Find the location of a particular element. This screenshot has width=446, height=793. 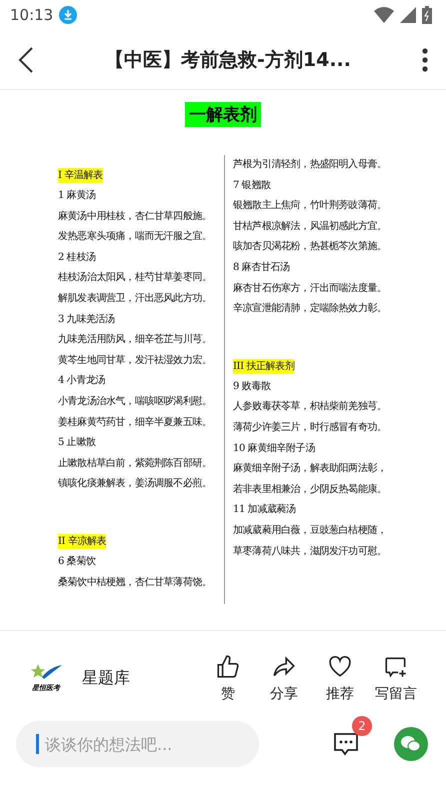

verse-line: 九味羌活用防风，细辛苍芷与川芎。 is located at coordinates (135, 340).